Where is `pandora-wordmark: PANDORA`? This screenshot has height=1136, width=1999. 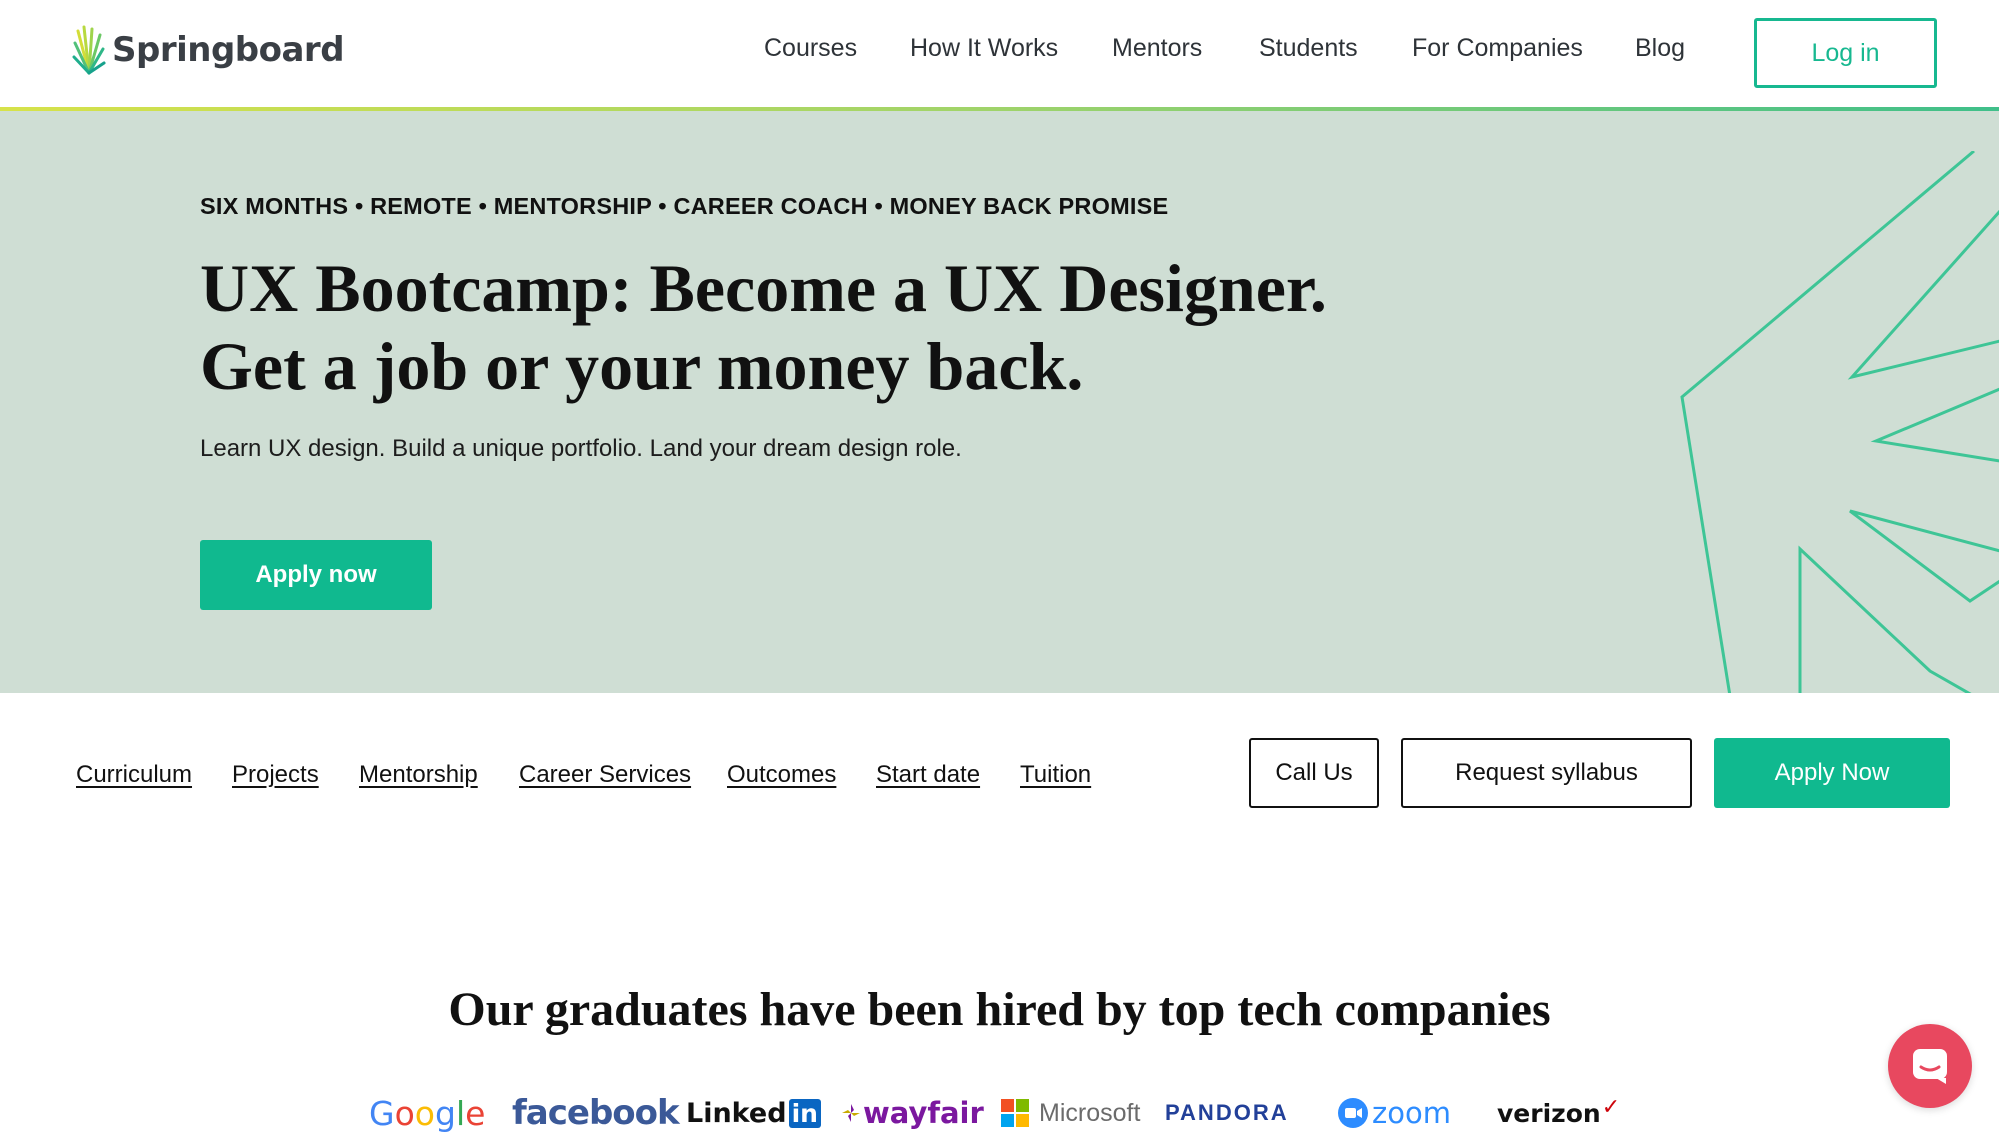 pandora-wordmark: PANDORA is located at coordinates (1227, 1112).